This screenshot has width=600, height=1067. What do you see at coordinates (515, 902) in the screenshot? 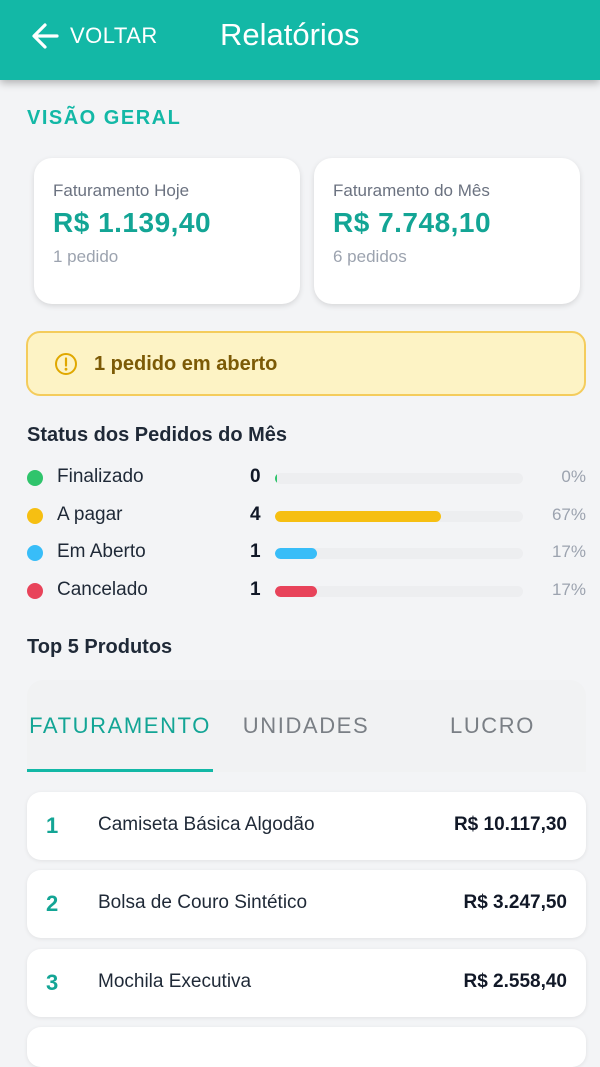
I see `product-value: R$ 3.247,50` at bounding box center [515, 902].